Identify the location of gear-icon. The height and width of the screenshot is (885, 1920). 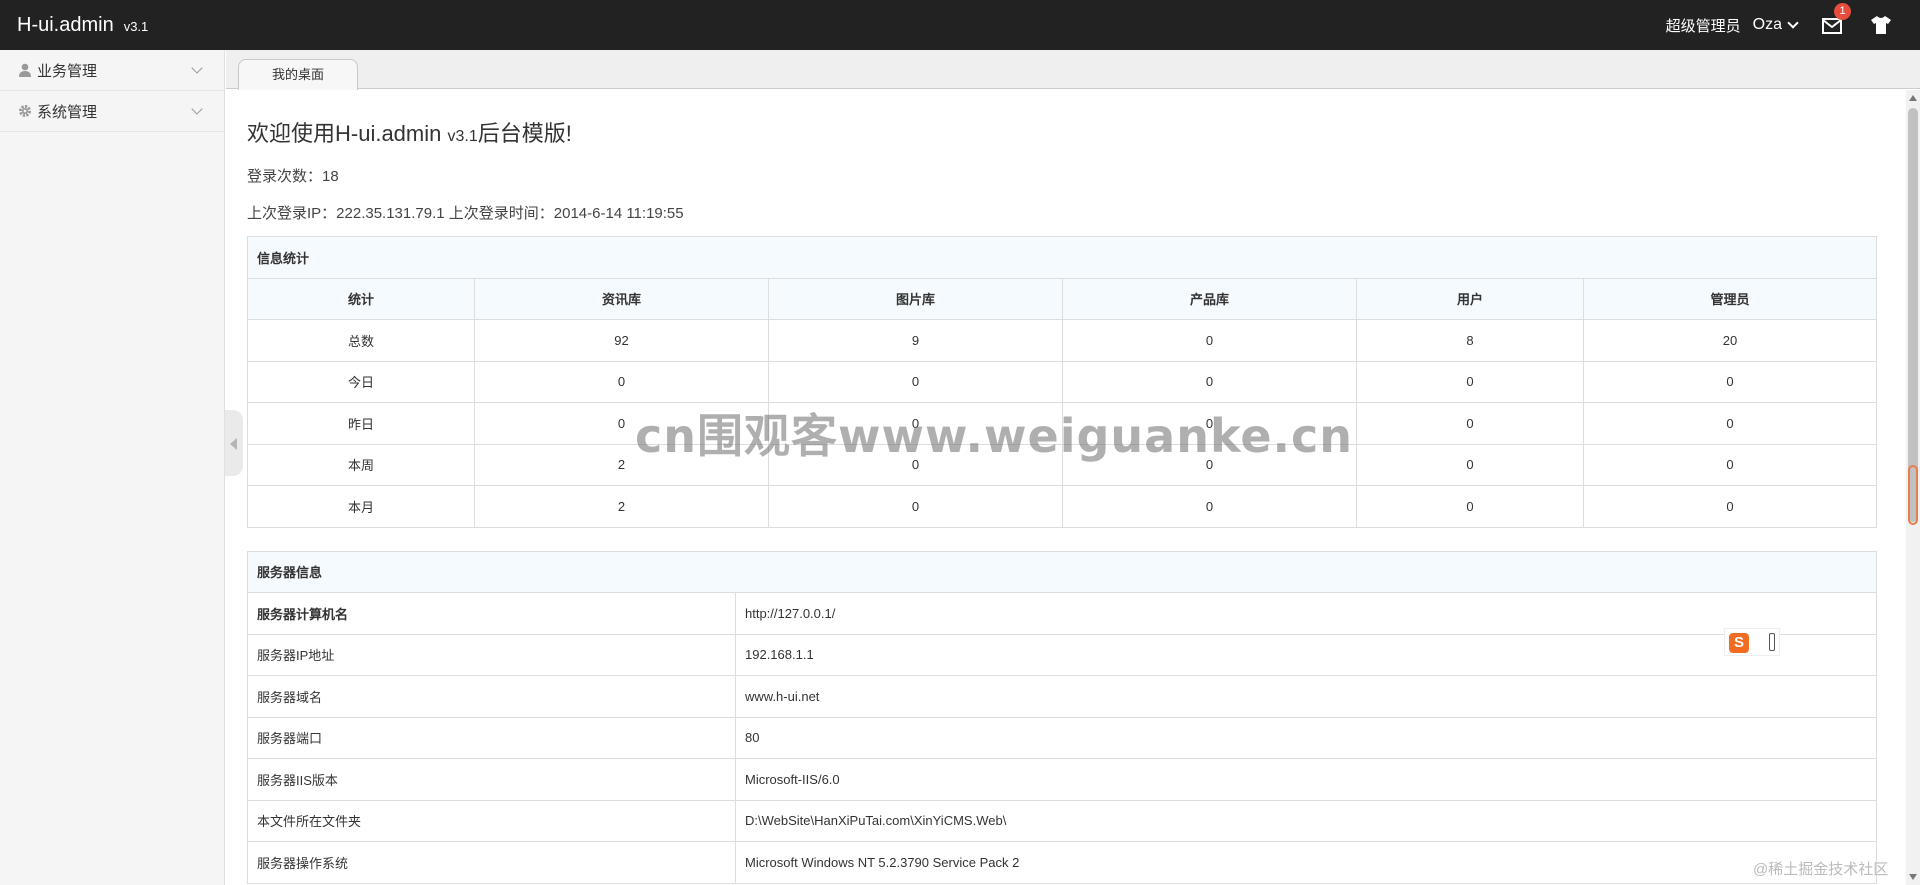
(25, 111).